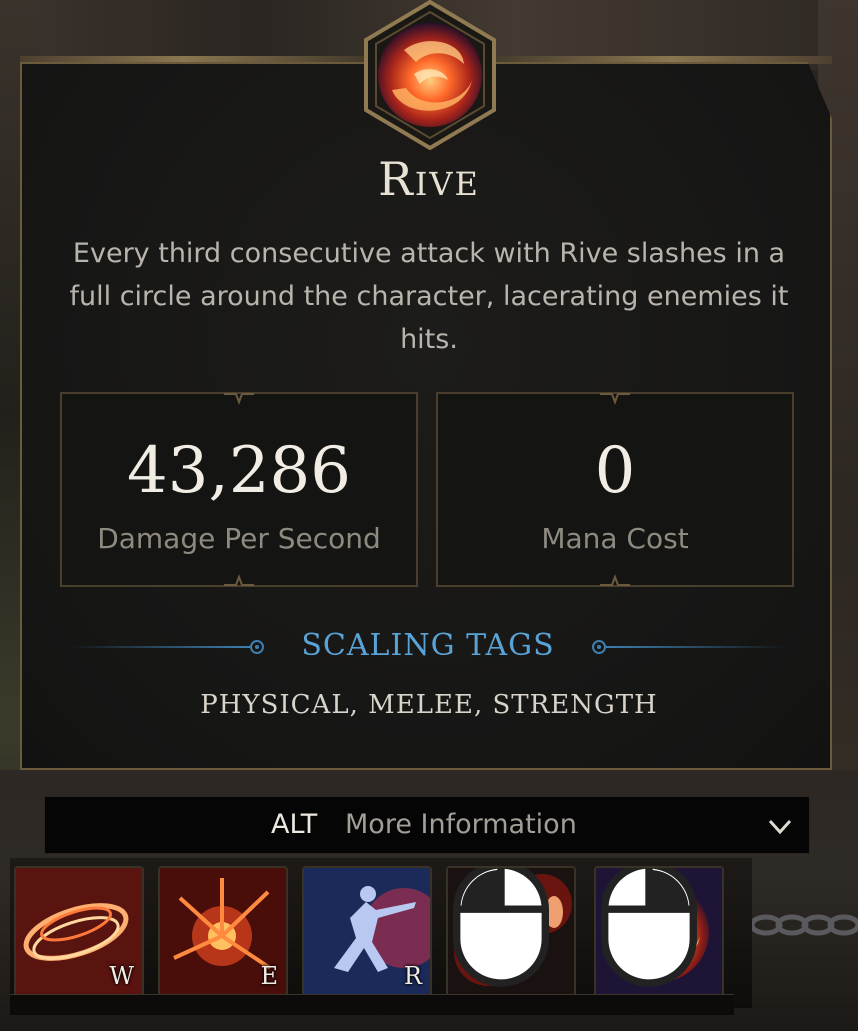 The width and height of the screenshot is (858, 1031). I want to click on skill-slot-r: R, so click(367, 932).